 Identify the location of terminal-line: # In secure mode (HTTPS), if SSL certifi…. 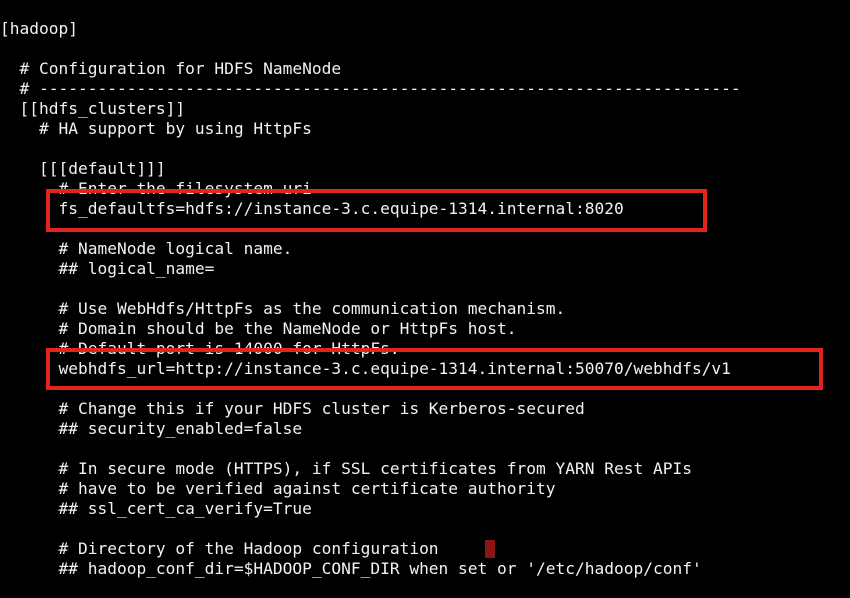
(346, 468).